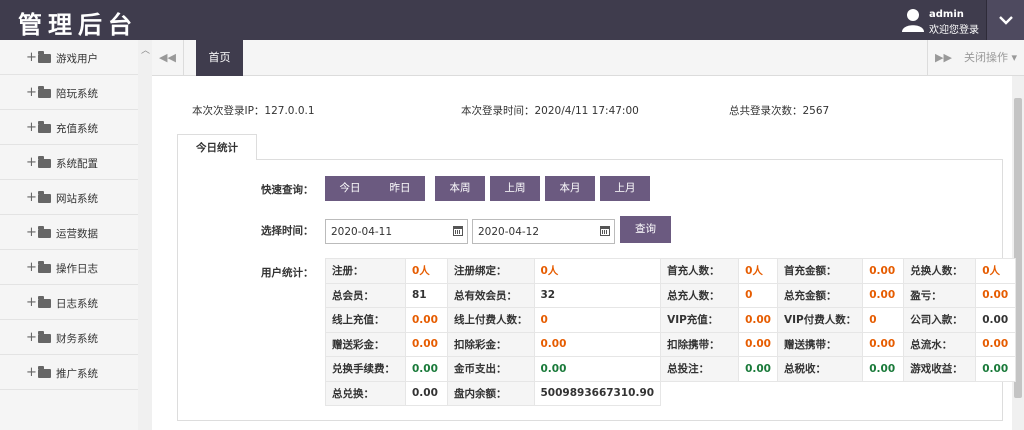  What do you see at coordinates (625, 188) in the screenshot?
I see `quick-query-button: 上月` at bounding box center [625, 188].